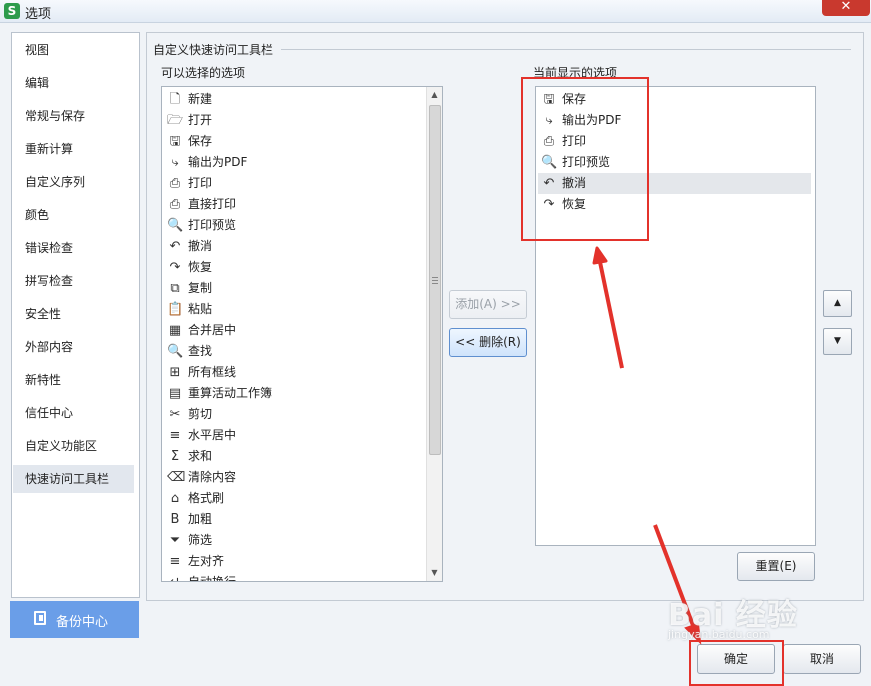  What do you see at coordinates (647, 445) in the screenshot?
I see `annotation-arrows` at bounding box center [647, 445].